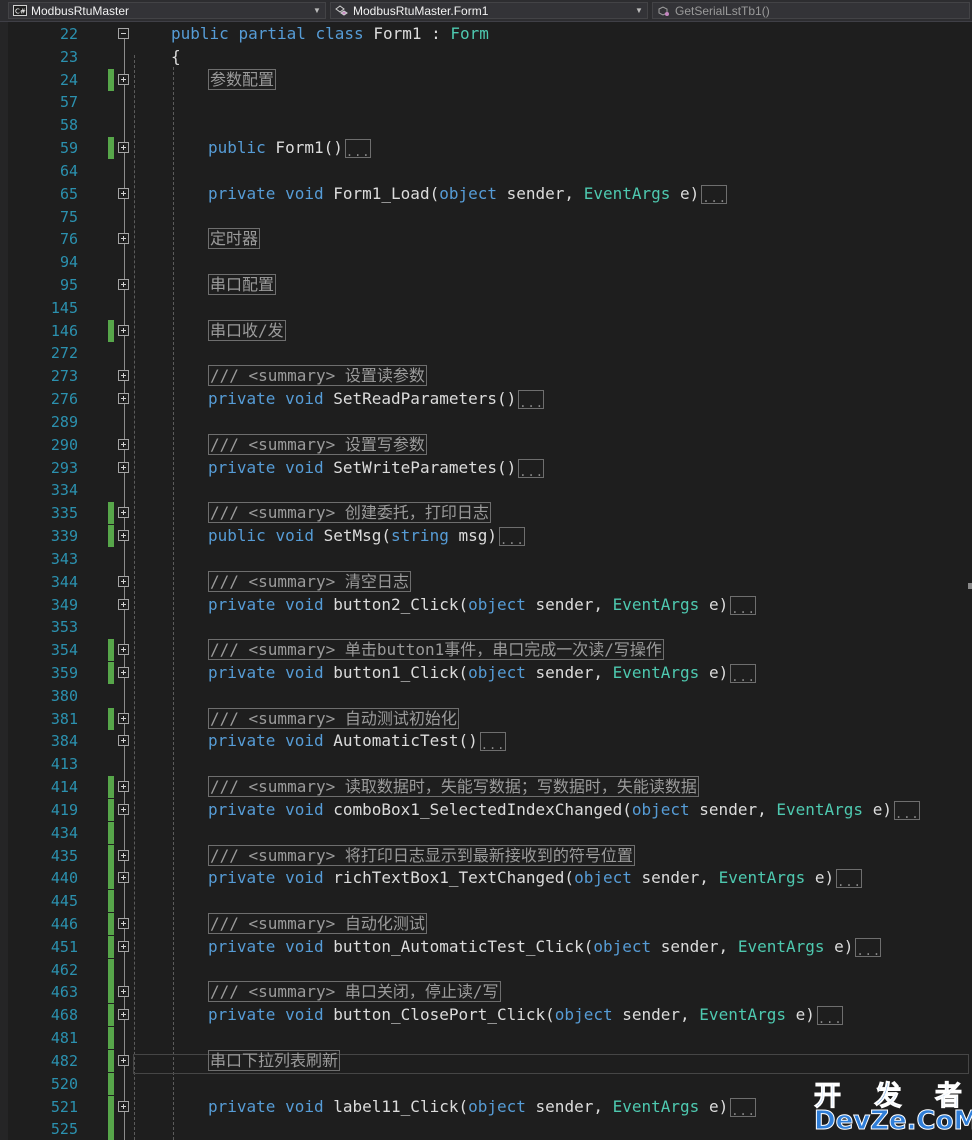 This screenshot has width=972, height=1140. What do you see at coordinates (64, 1038) in the screenshot?
I see `line-number: 481` at bounding box center [64, 1038].